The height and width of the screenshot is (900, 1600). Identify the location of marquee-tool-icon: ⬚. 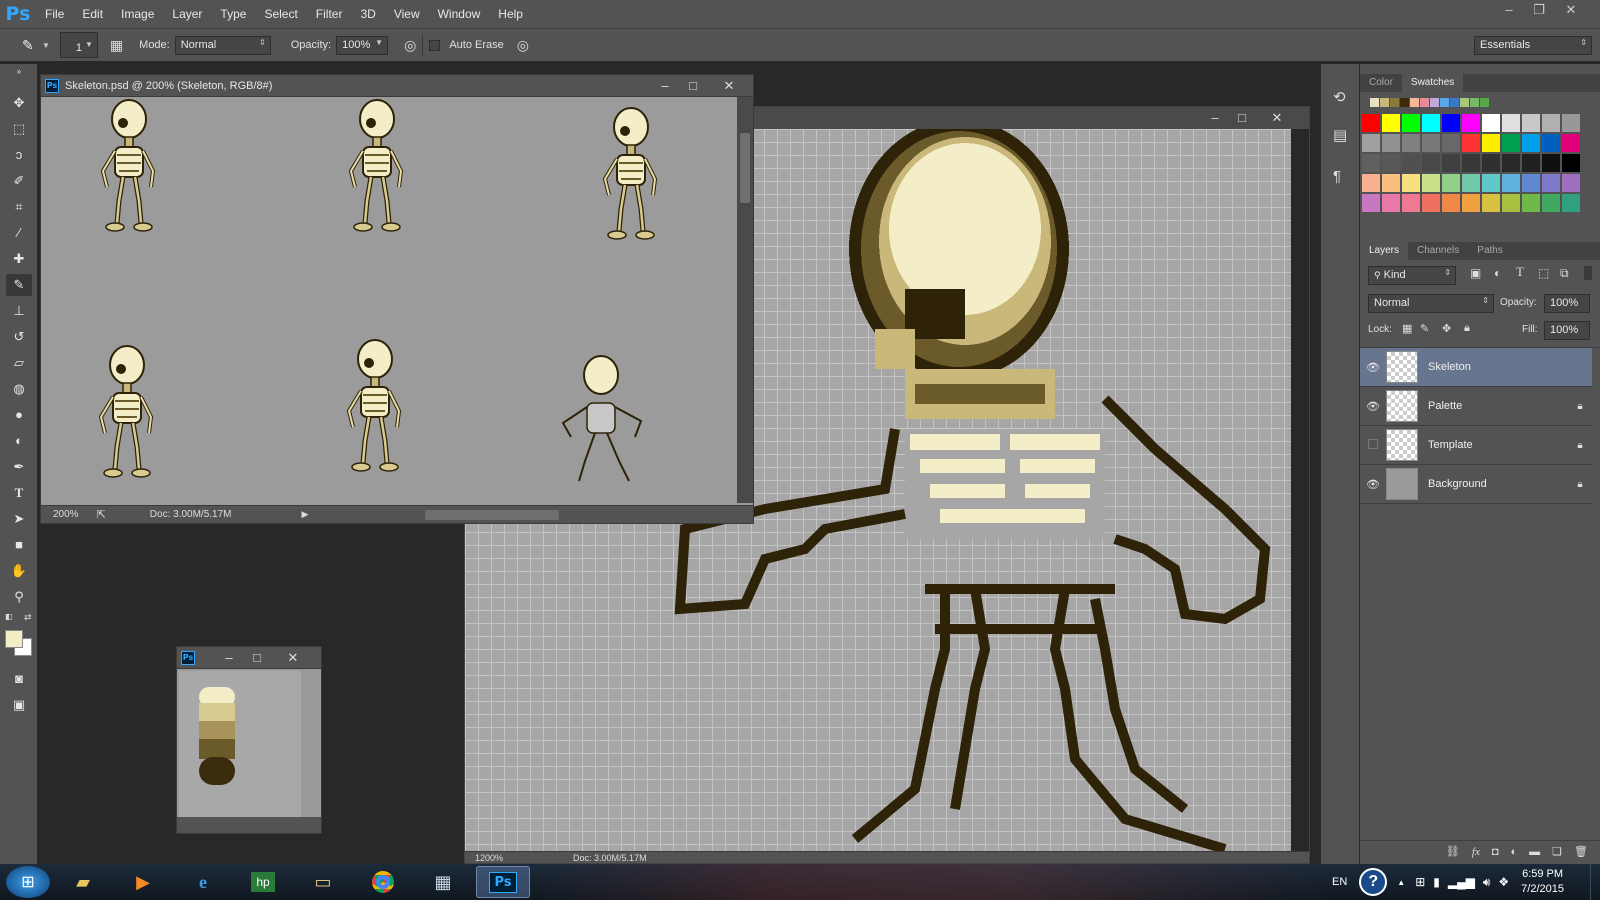
(19, 129).